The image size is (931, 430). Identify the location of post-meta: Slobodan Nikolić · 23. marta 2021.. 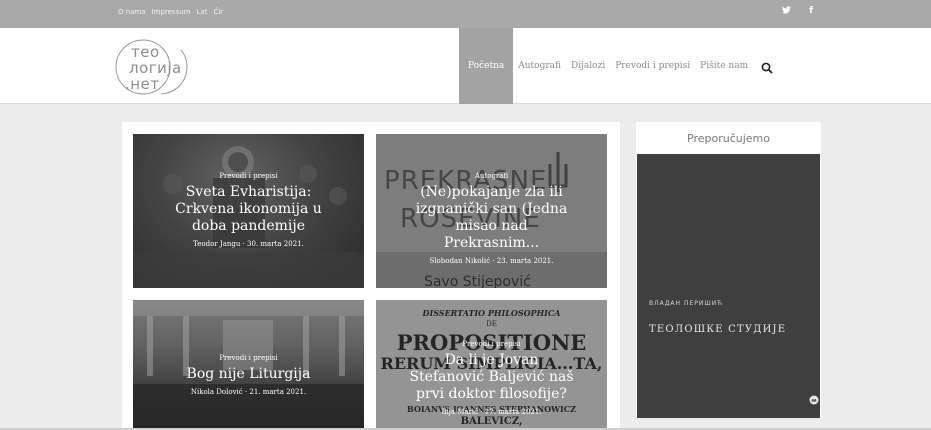
(491, 261).